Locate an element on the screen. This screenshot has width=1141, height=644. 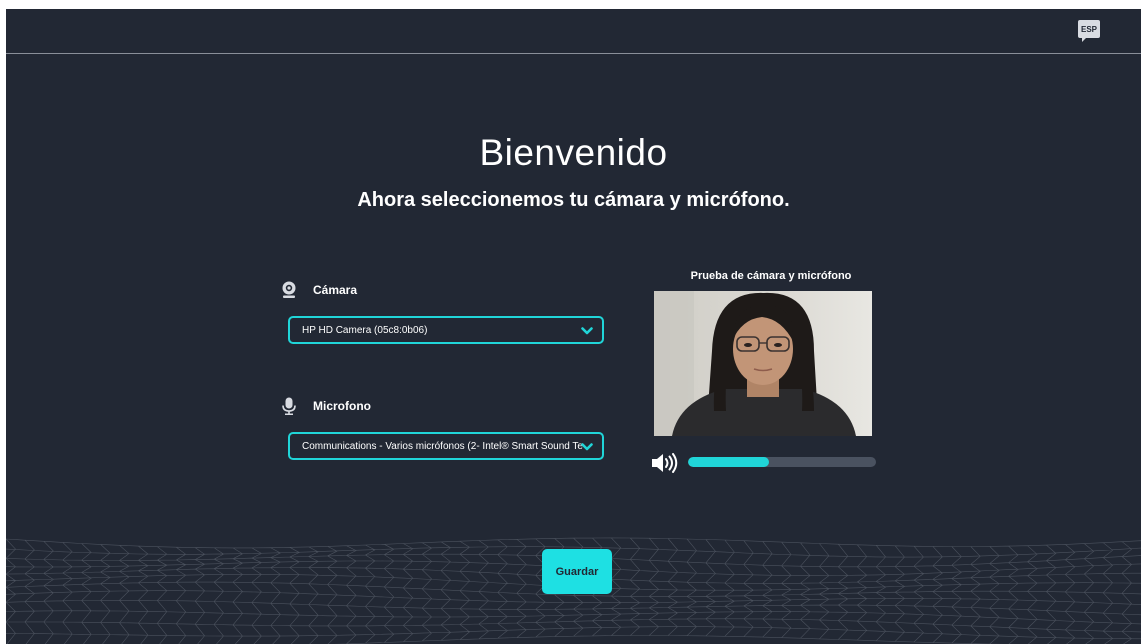
webcam-icon is located at coordinates (289, 289).